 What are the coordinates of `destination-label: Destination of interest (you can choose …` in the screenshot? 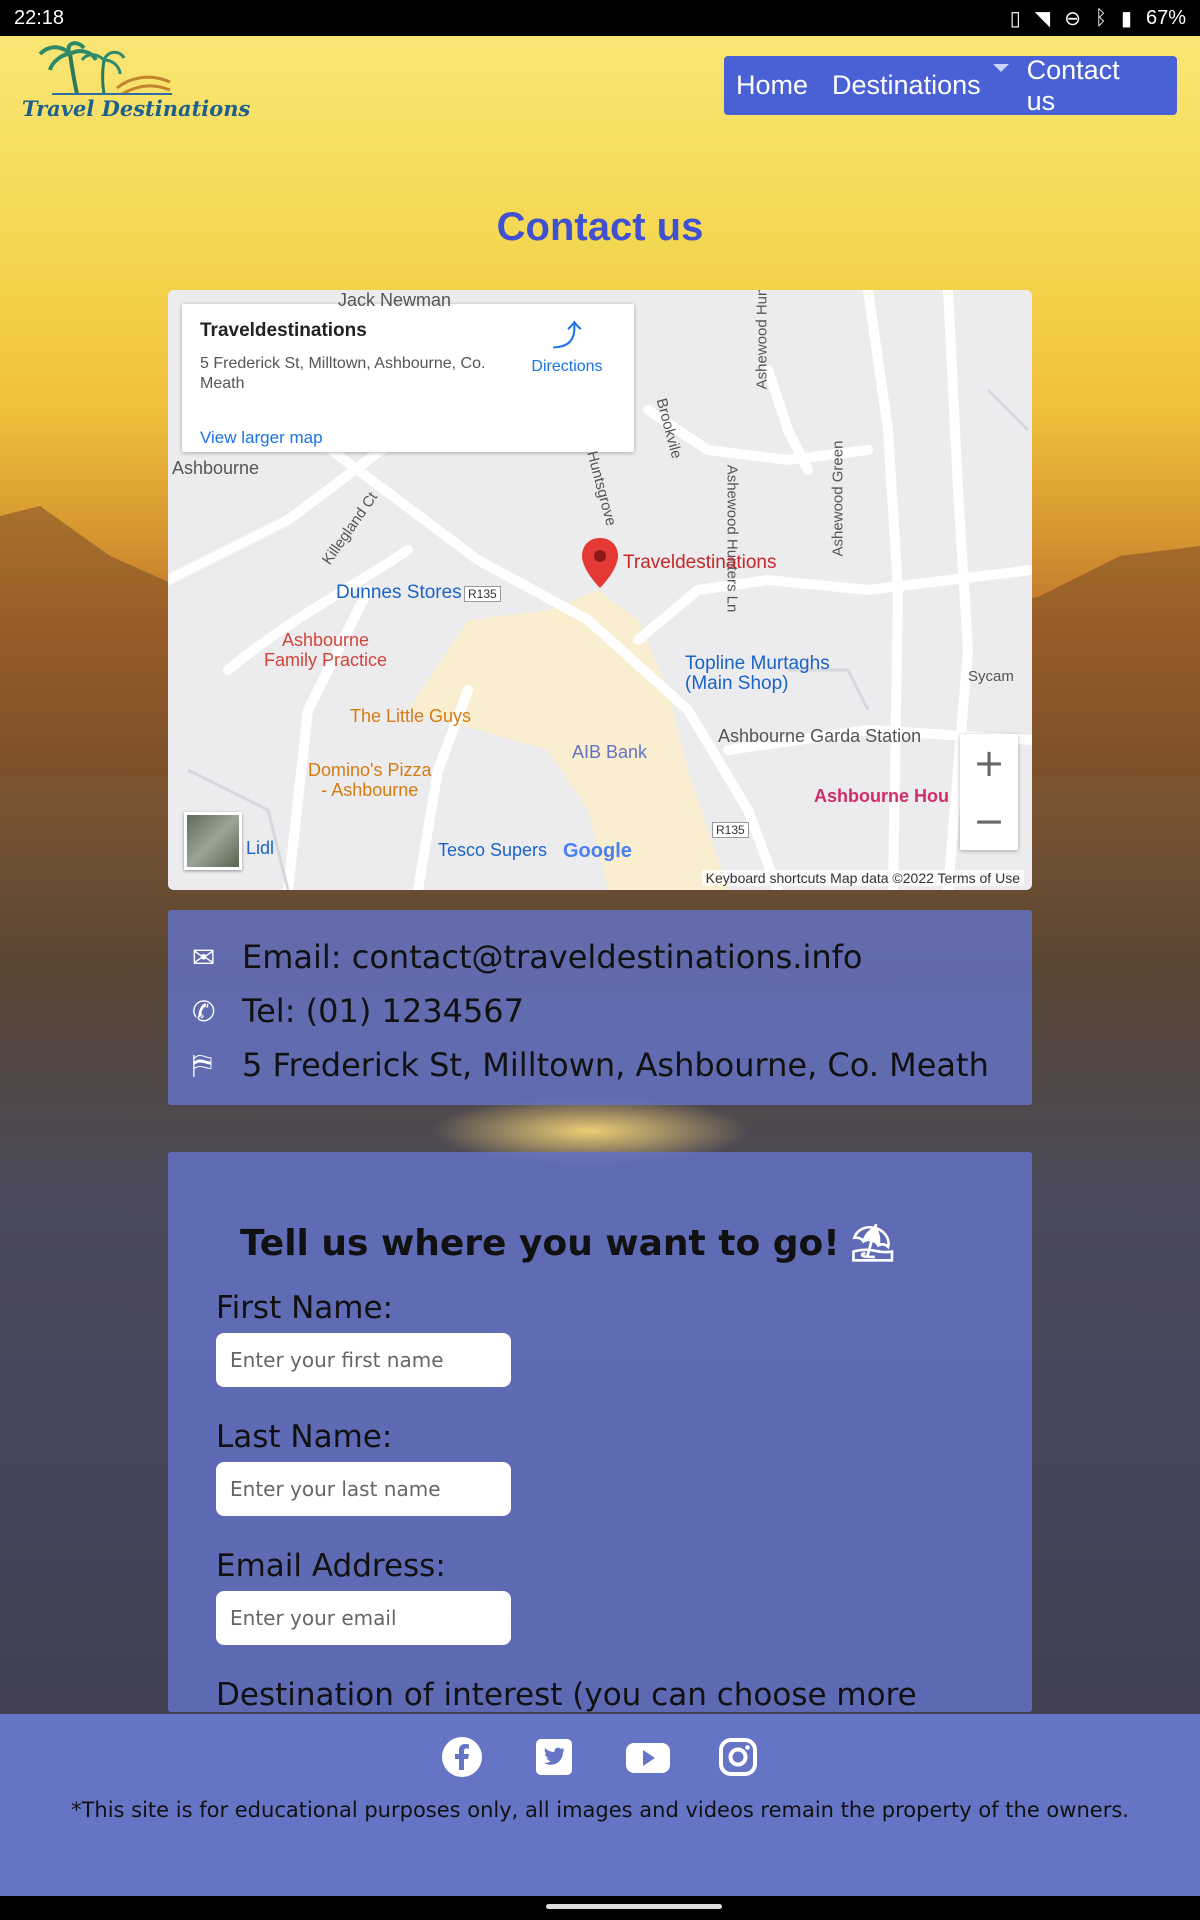 It's located at (566, 1694).